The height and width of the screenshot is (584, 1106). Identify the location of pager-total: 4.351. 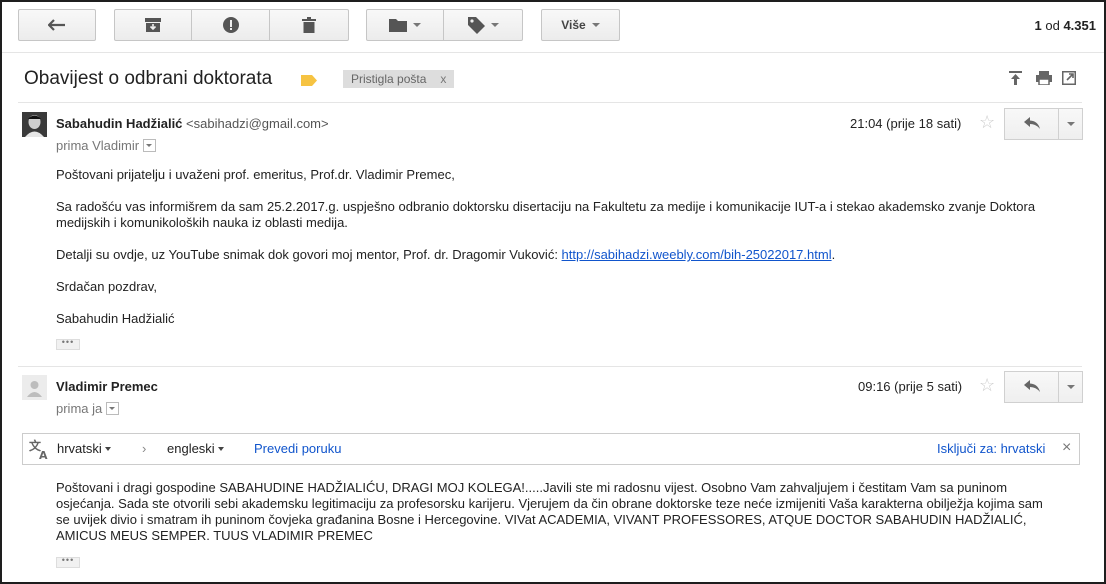
(1079, 25).